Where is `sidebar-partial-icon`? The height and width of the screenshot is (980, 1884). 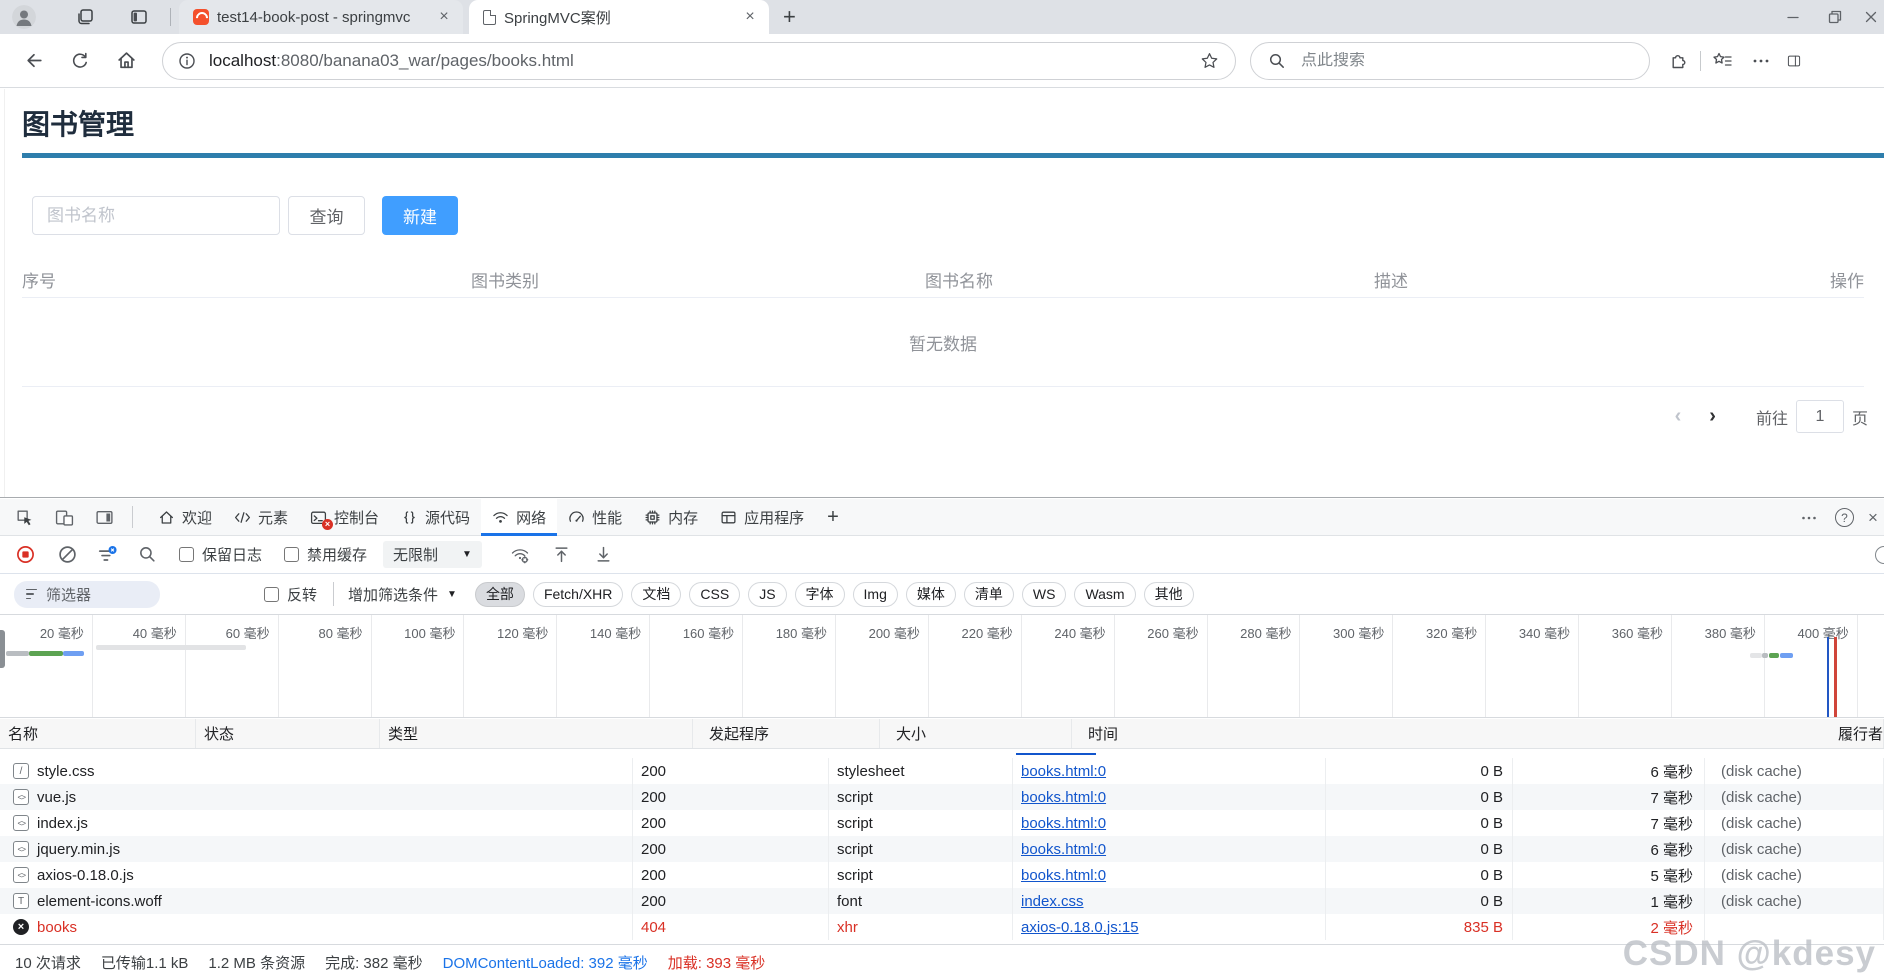 sidebar-partial-icon is located at coordinates (1794, 61).